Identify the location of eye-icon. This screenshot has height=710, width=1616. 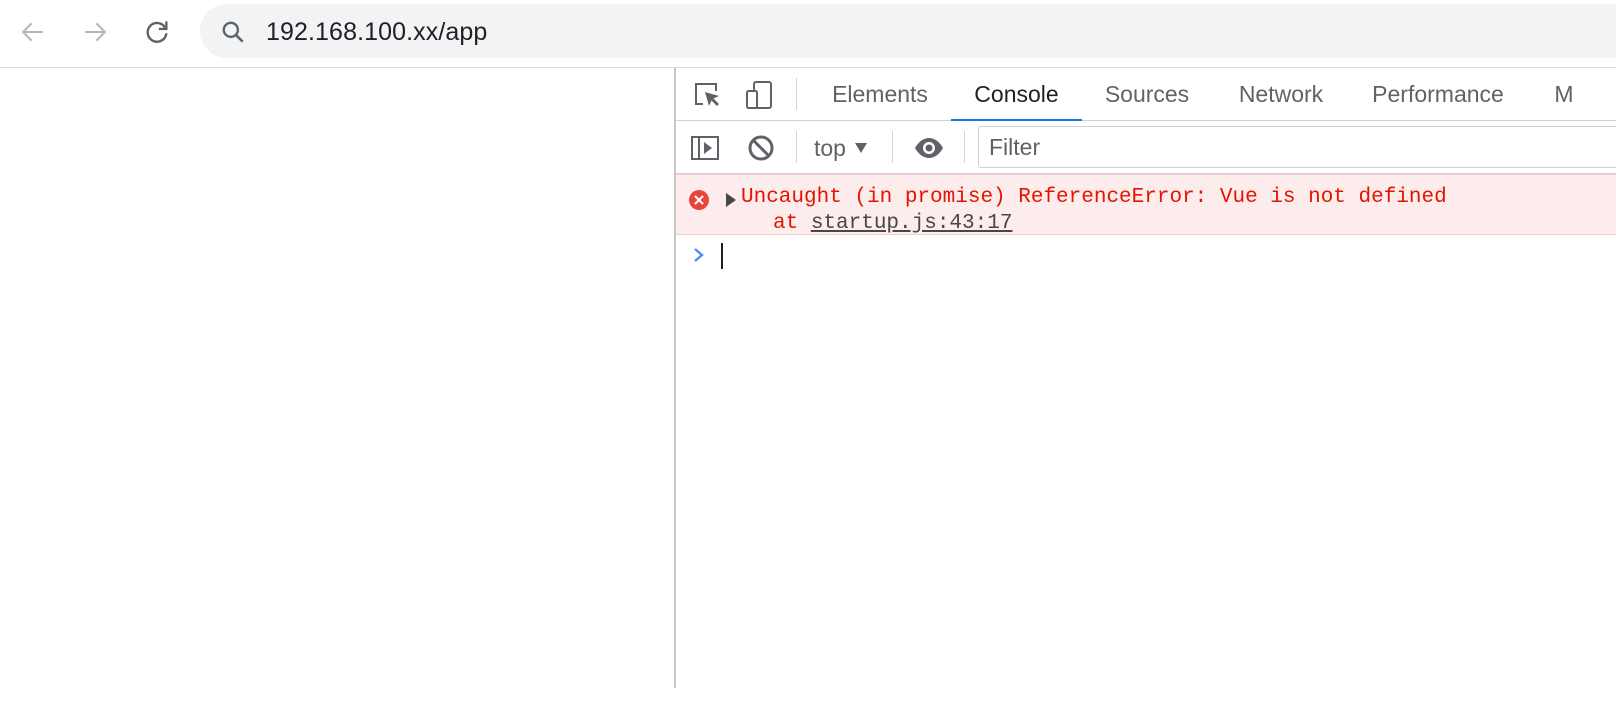
(929, 148).